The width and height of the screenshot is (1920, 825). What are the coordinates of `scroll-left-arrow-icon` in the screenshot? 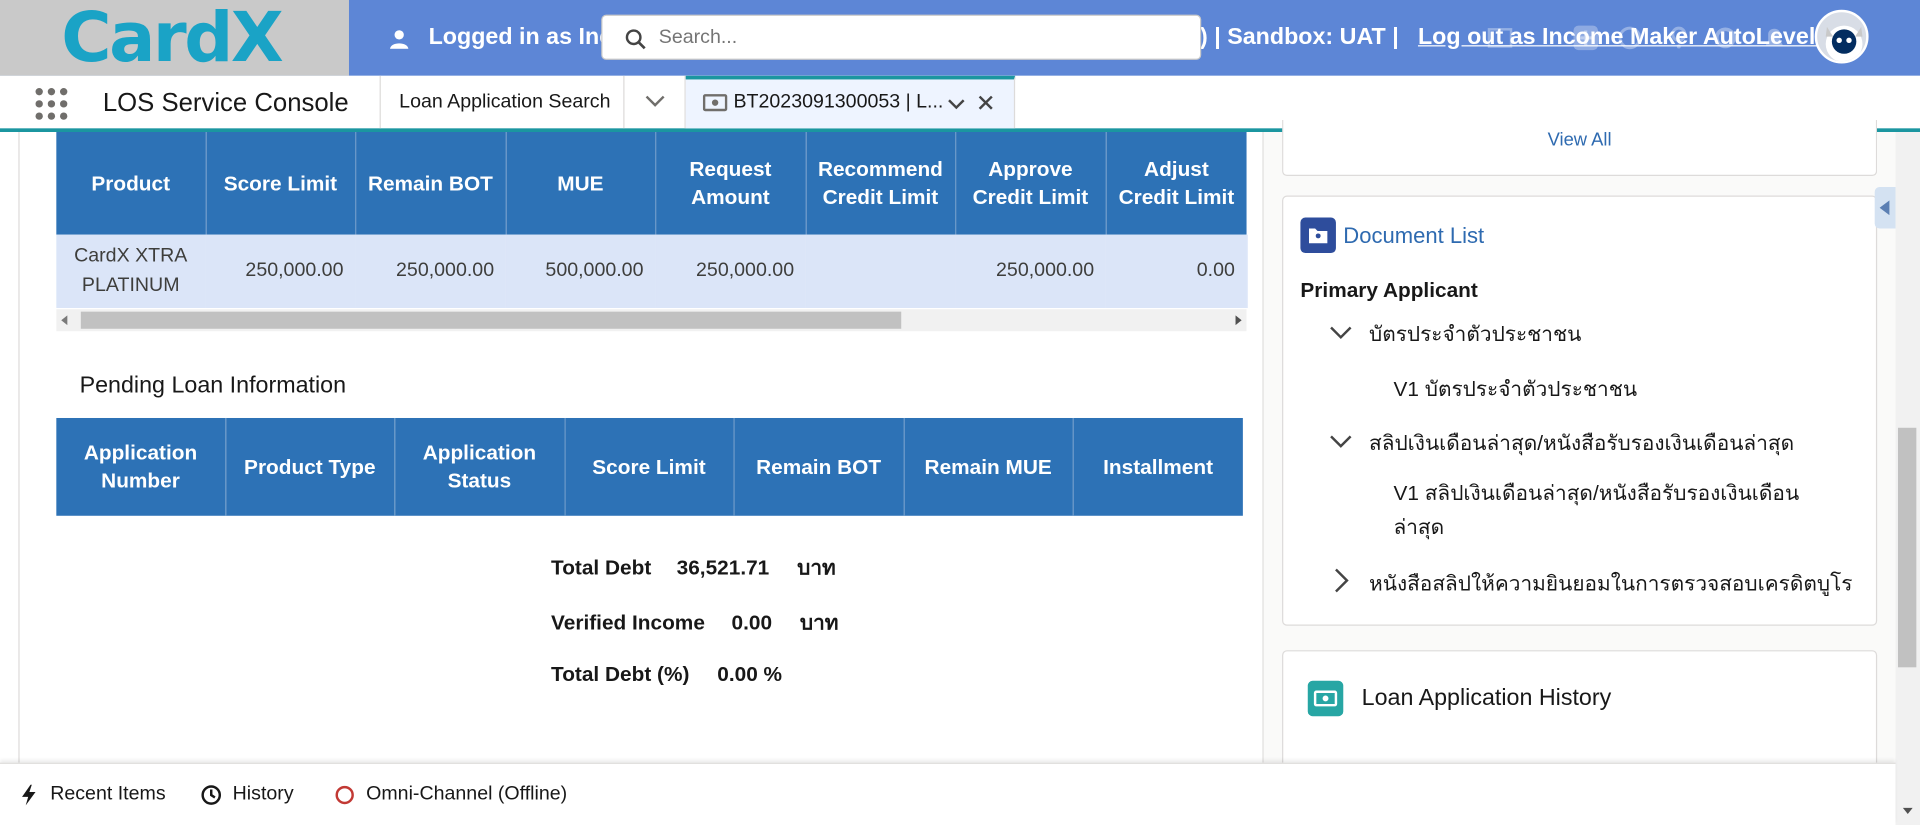 It's located at (64, 320).